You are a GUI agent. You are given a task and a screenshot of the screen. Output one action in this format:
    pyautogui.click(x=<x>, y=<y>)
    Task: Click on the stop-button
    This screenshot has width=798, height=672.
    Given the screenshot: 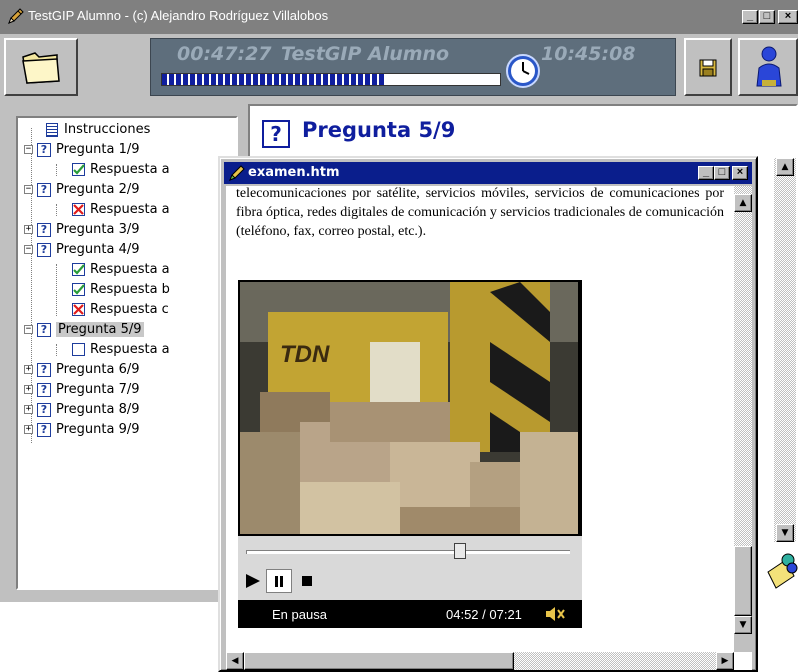 What is the action you would take?
    pyautogui.click(x=307, y=581)
    